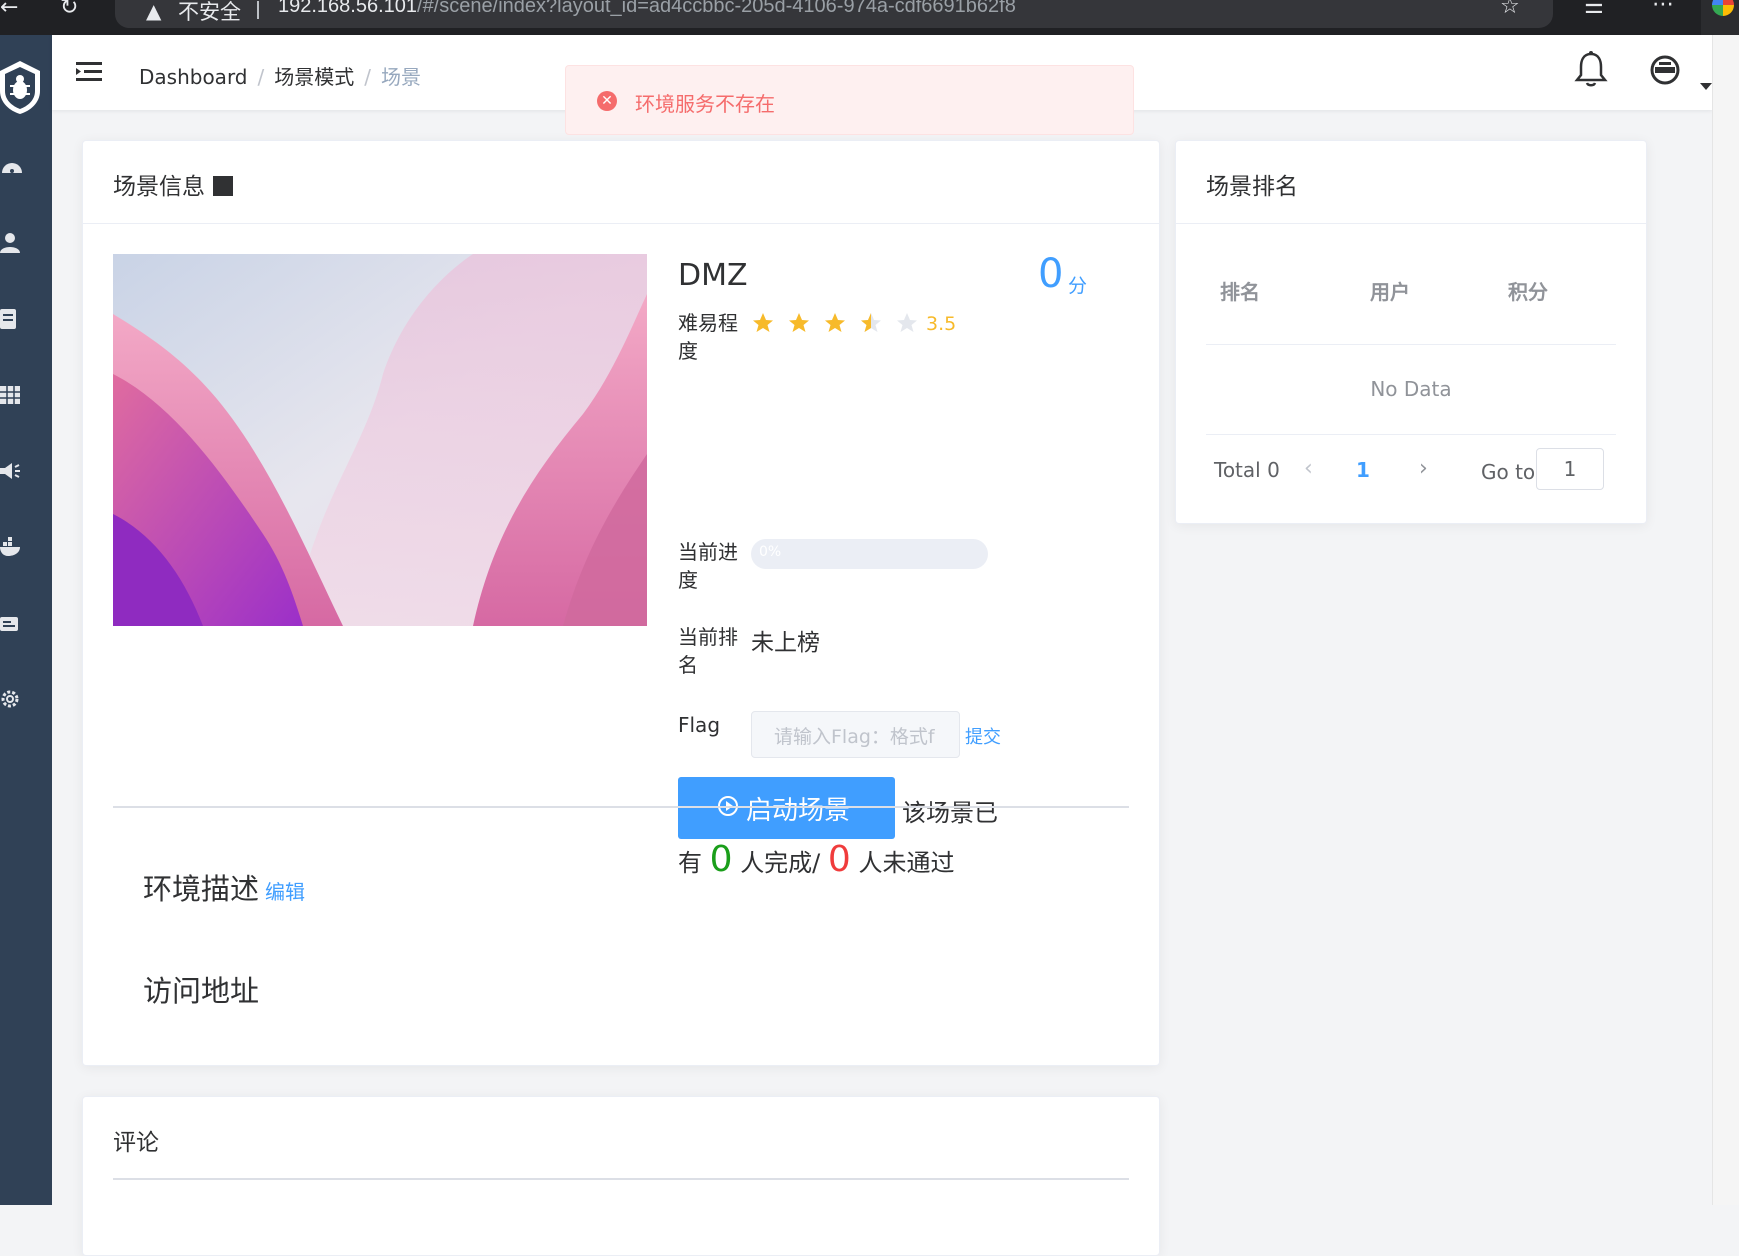 Image resolution: width=1739 pixels, height=1256 pixels. What do you see at coordinates (621, 1138) in the screenshot?
I see `comments-header: 评论` at bounding box center [621, 1138].